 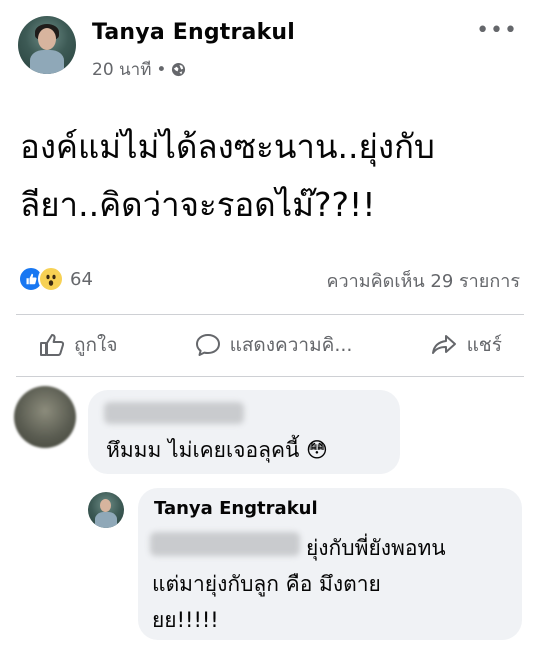 I want to click on author-avatar, so click(x=47, y=45).